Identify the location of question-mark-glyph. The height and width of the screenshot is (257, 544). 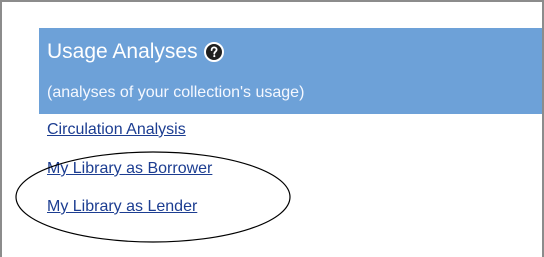
(214, 52).